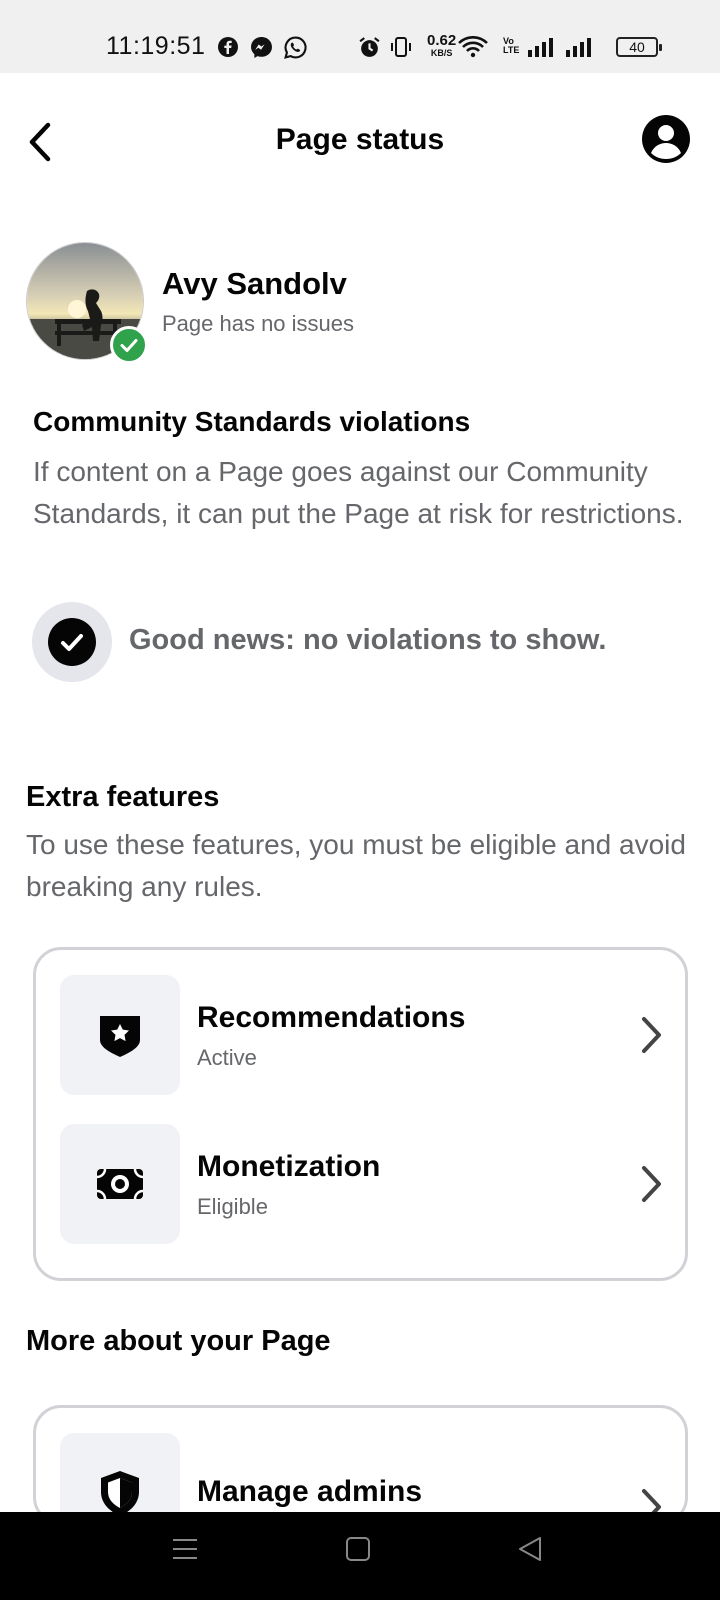 This screenshot has height=1600, width=720. I want to click on facebook-icon, so click(228, 47).